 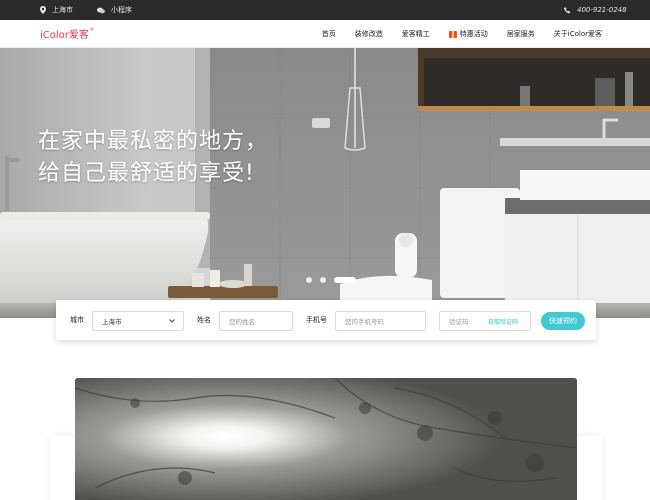 I want to click on chevron-down-icon, so click(x=172, y=321).